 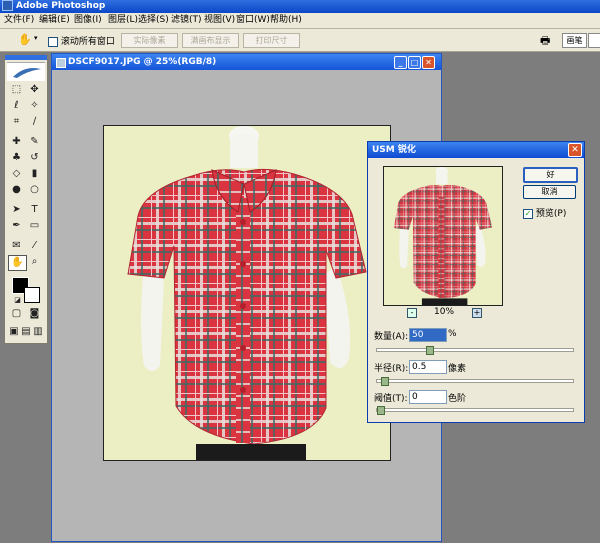 What do you see at coordinates (34, 314) in the screenshot?
I see `quick-mask-icon: ◙` at bounding box center [34, 314].